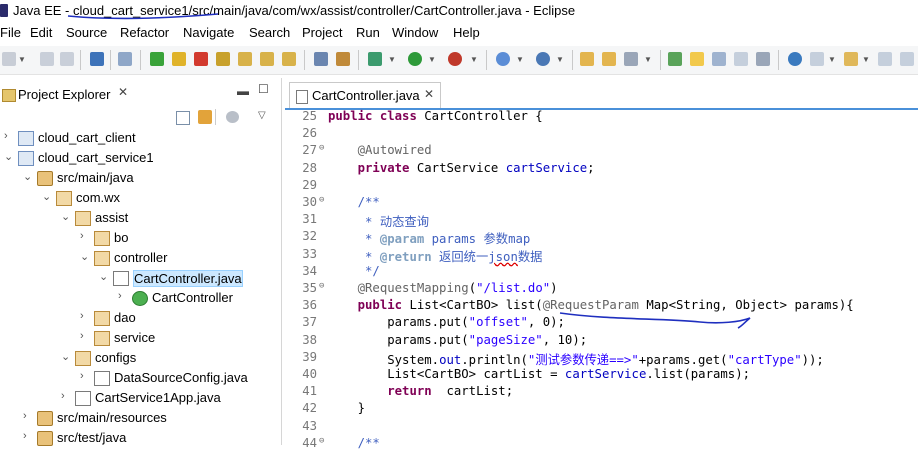 The height and width of the screenshot is (452, 918). Describe the element at coordinates (47, 59) in the screenshot. I see `save-icon` at that location.